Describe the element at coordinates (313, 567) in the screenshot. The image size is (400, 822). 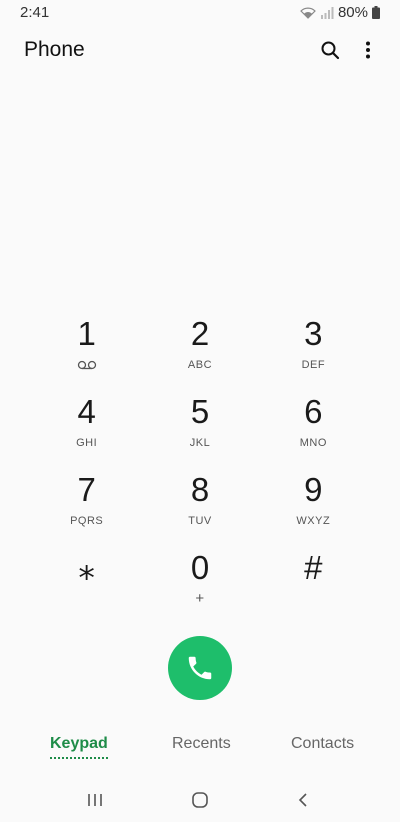
I see `key-digit: #` at that location.